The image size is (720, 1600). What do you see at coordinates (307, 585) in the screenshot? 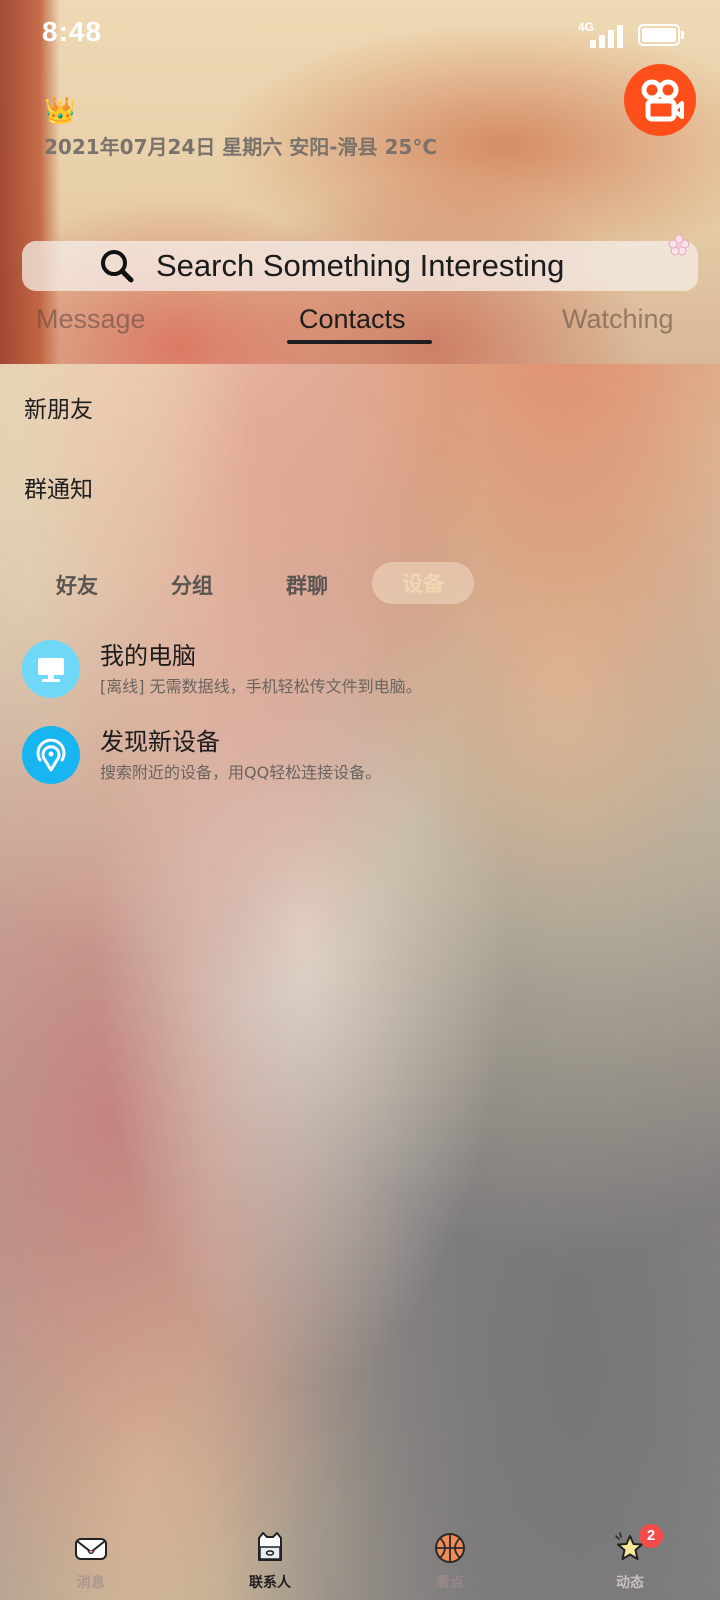
I see `segment-group-chats: 群聊` at bounding box center [307, 585].